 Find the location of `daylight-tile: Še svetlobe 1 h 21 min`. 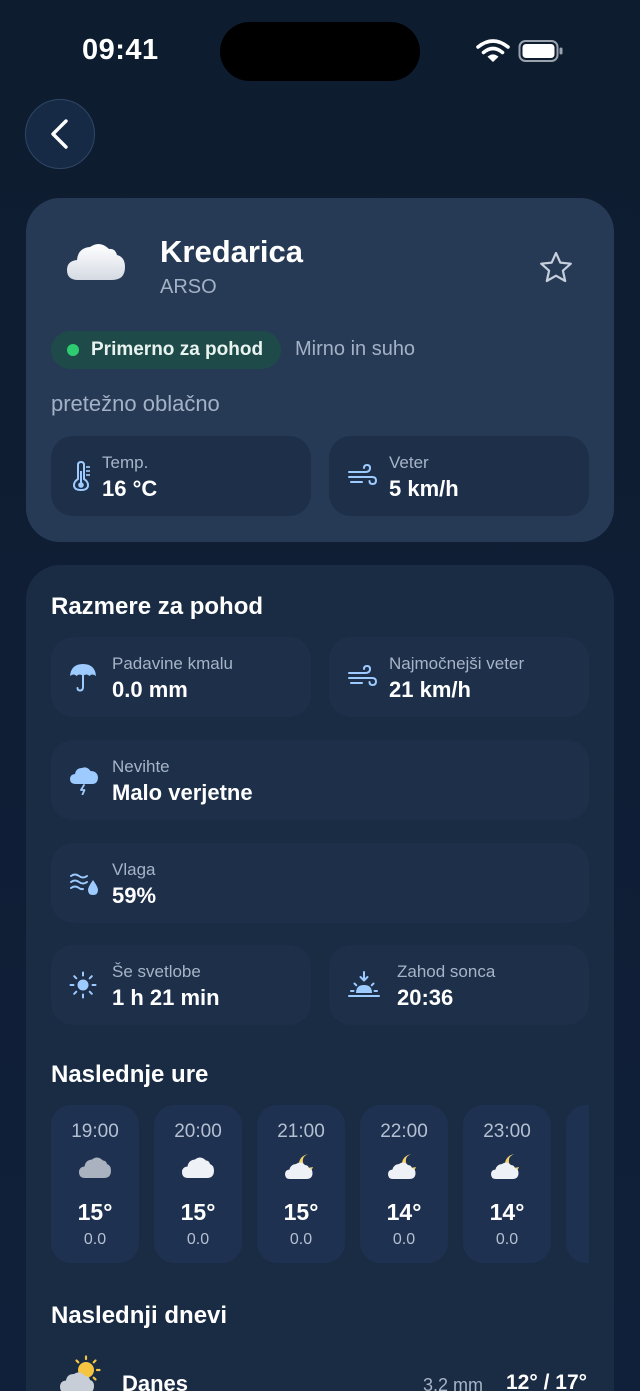

daylight-tile: Še svetlobe 1 h 21 min is located at coordinates (181, 985).